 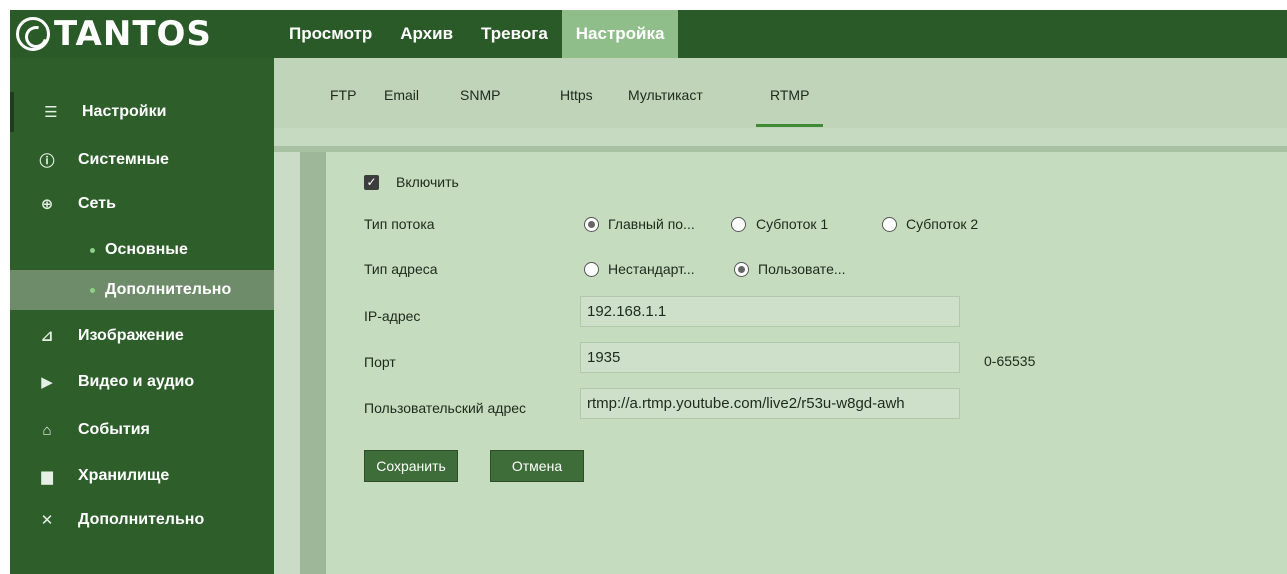 What do you see at coordinates (537, 466) in the screenshot?
I see `cancel-button: Отмена` at bounding box center [537, 466].